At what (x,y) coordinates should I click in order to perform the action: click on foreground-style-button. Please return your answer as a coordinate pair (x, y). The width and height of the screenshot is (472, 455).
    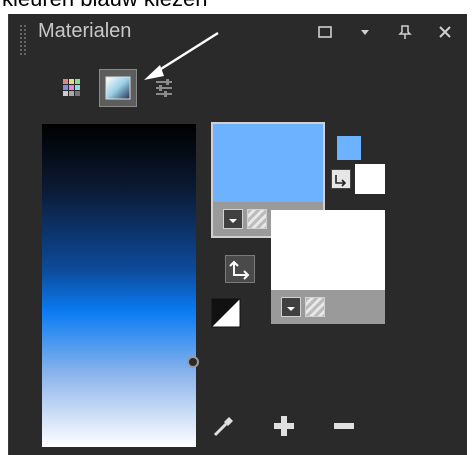
    Looking at the image, I should click on (233, 219).